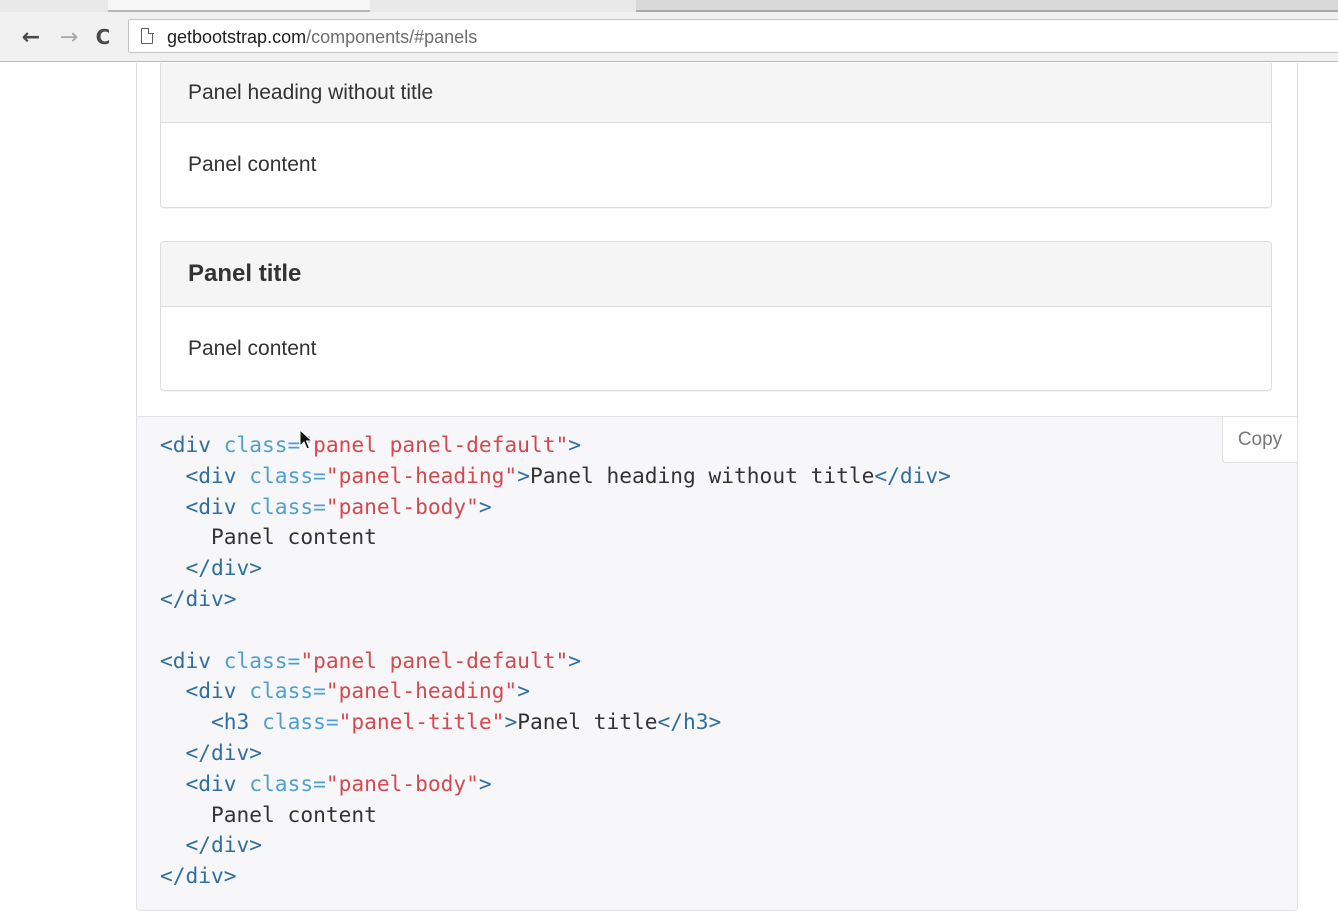 The width and height of the screenshot is (1338, 911). I want to click on panel-title: Panel title, so click(716, 274).